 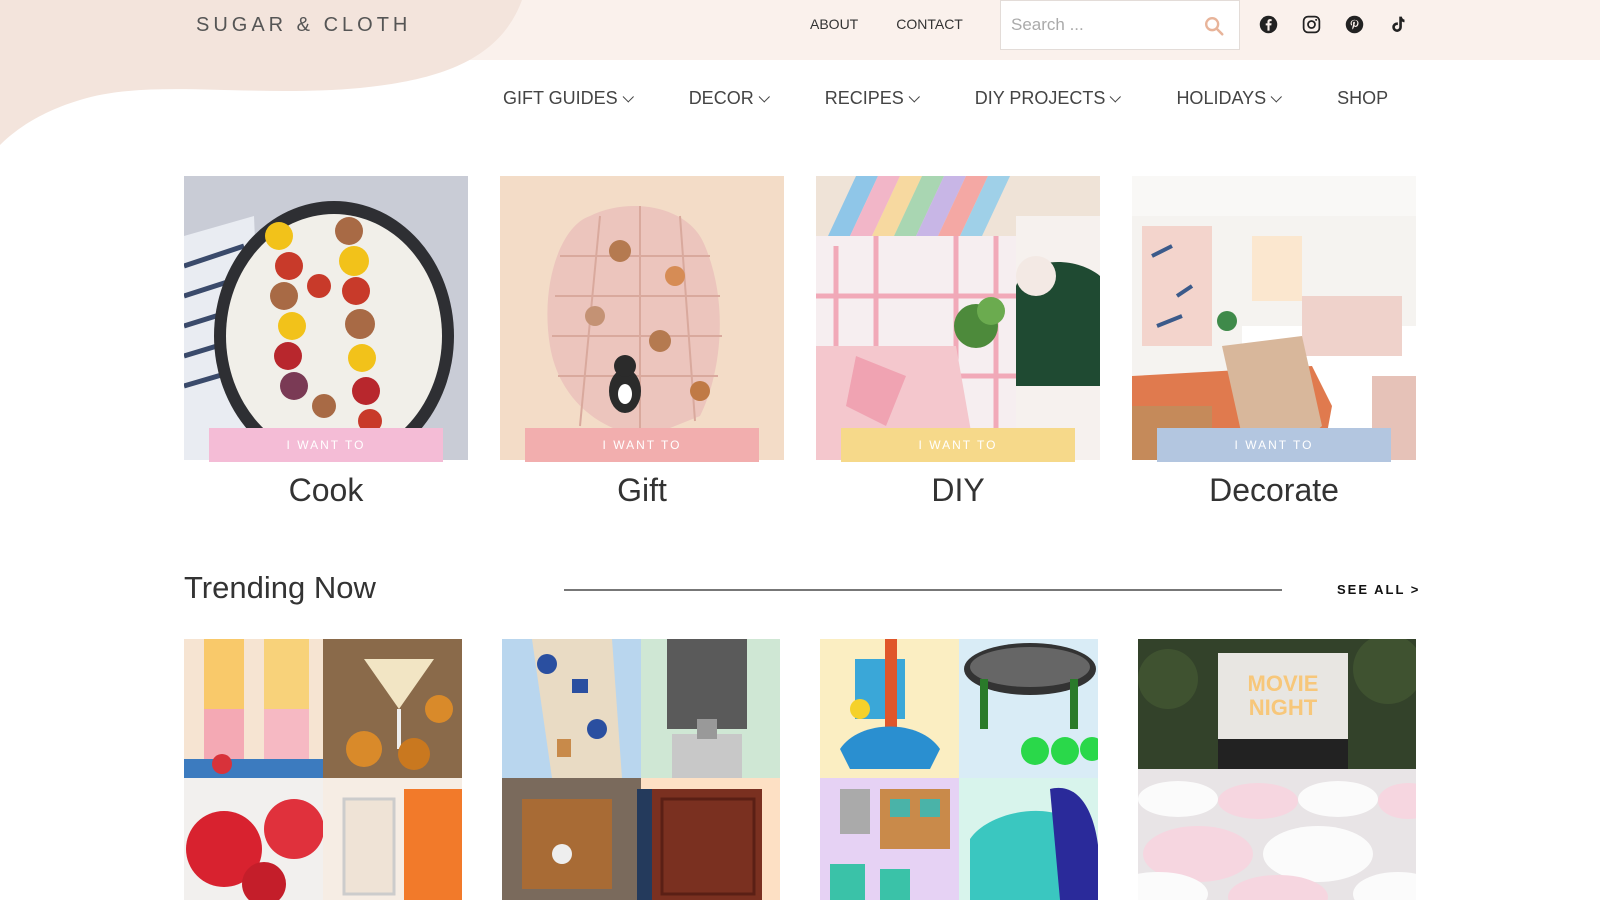 I want to click on movie-screen-text-2: NIGHT, so click(x=1283, y=707).